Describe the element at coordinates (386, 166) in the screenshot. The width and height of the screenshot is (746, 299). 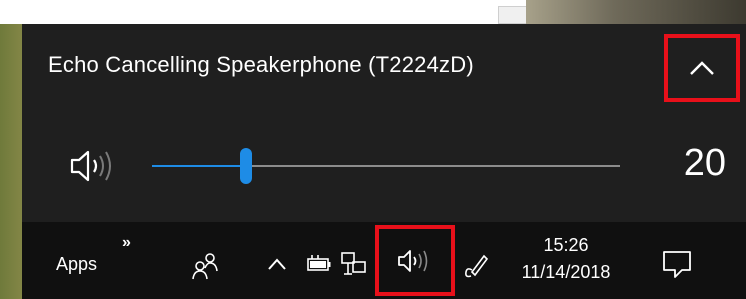
I see `volume-slider` at that location.